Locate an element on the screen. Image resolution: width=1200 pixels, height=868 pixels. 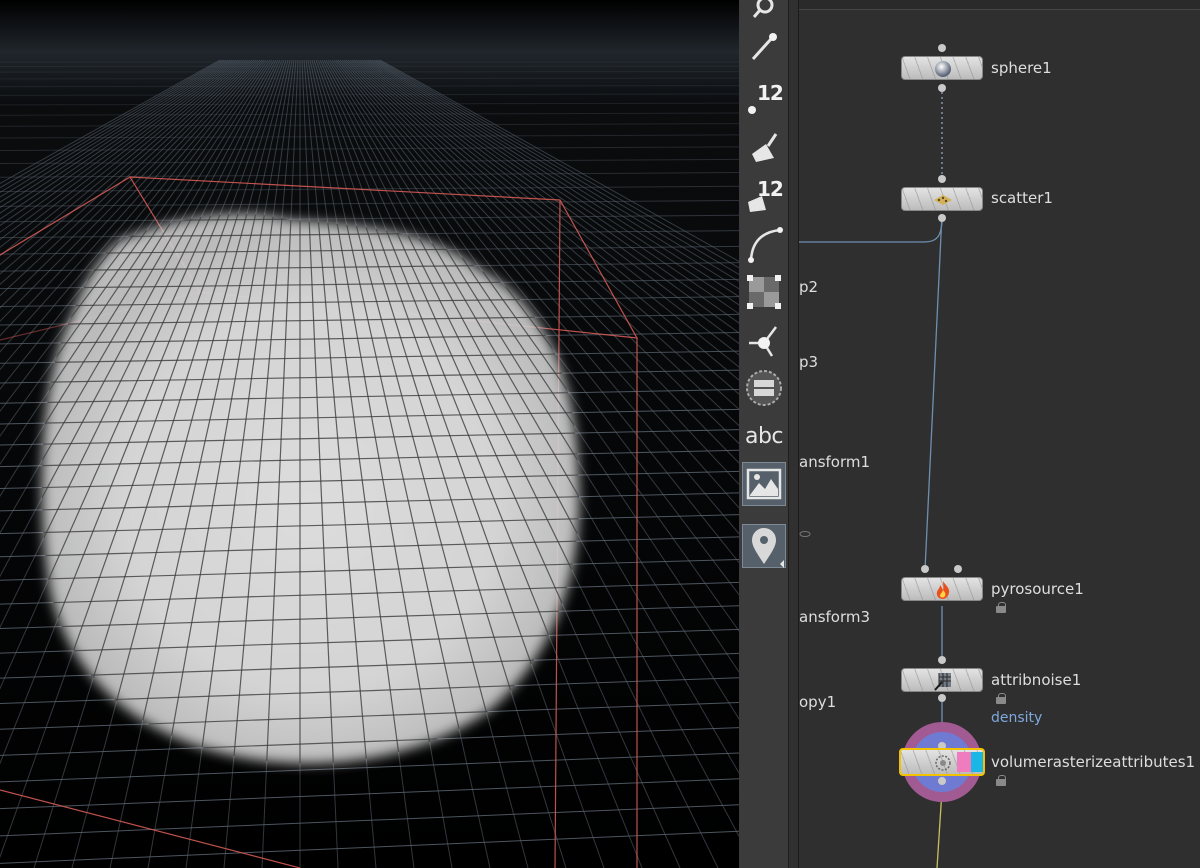
node-attribnoise1 is located at coordinates (942, 680).